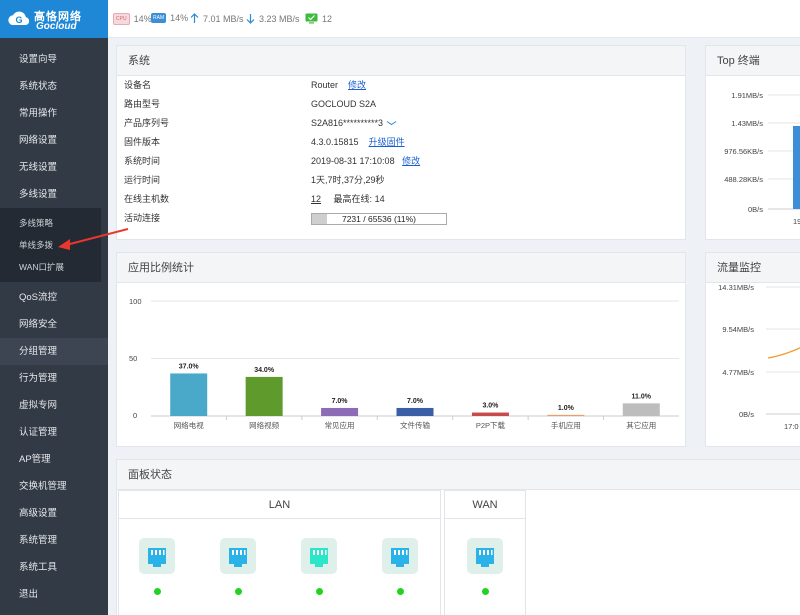 This screenshot has width=800, height=615. Describe the element at coordinates (402, 104) in the screenshot. I see `system-row-model: 路由型号 GOCLOUD S2A` at that location.